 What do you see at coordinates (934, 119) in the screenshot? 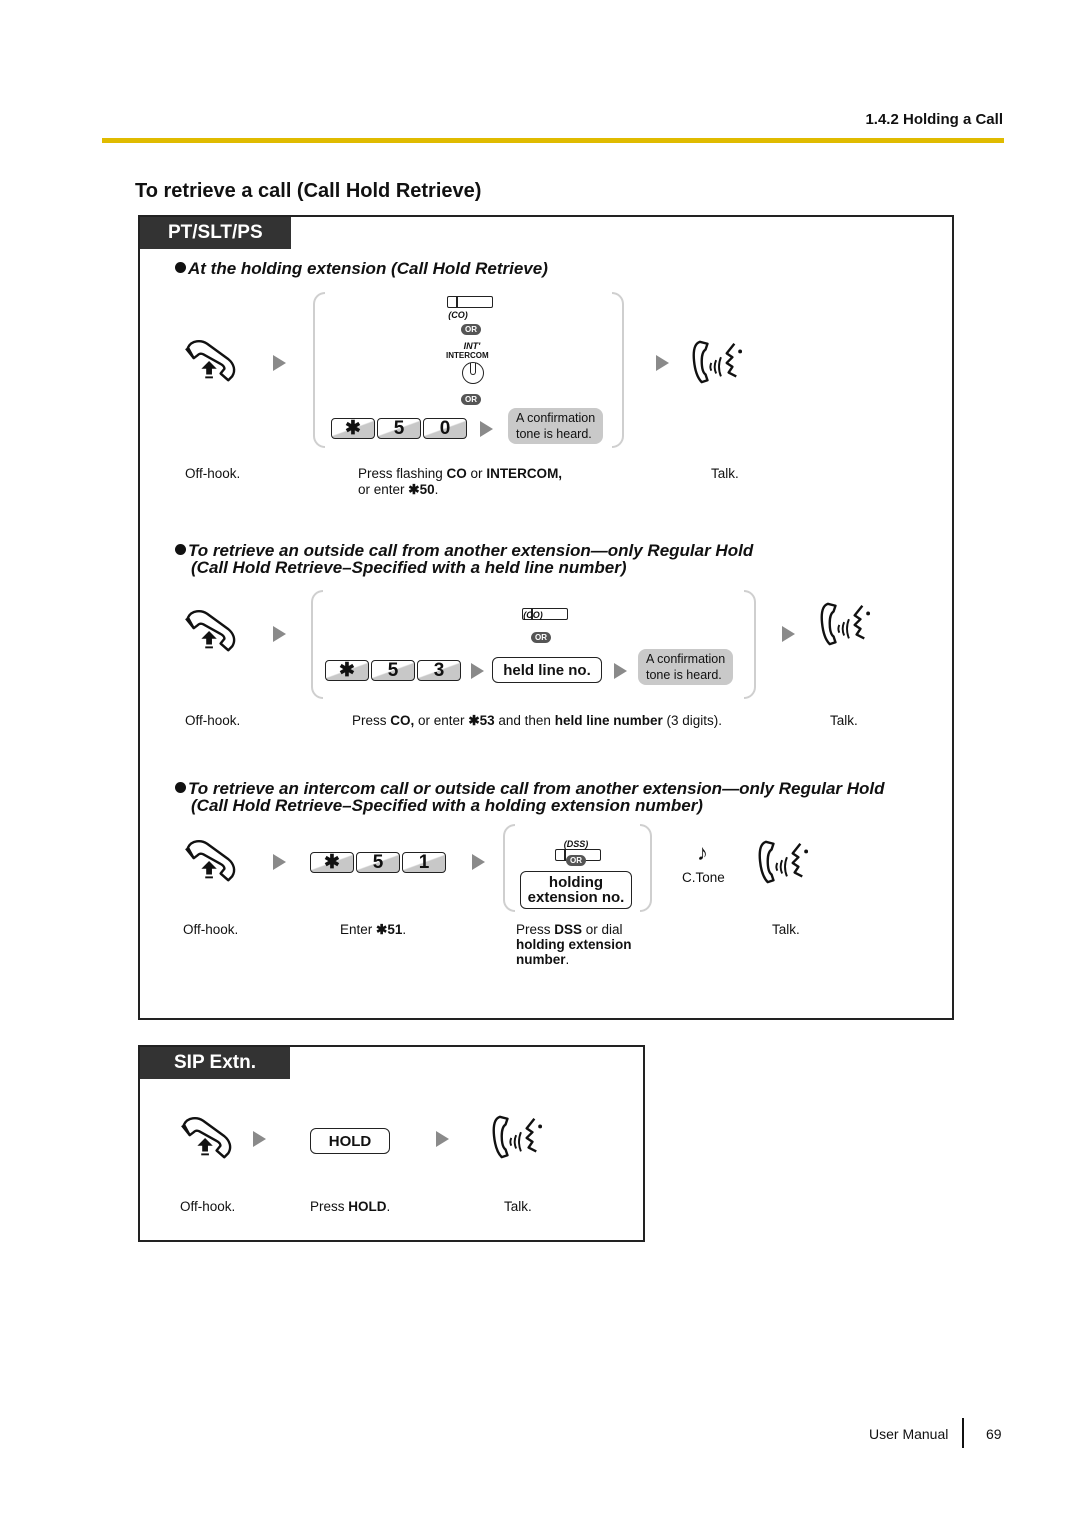
I see `section-header: 1.4.2 Holding a Call` at bounding box center [934, 119].